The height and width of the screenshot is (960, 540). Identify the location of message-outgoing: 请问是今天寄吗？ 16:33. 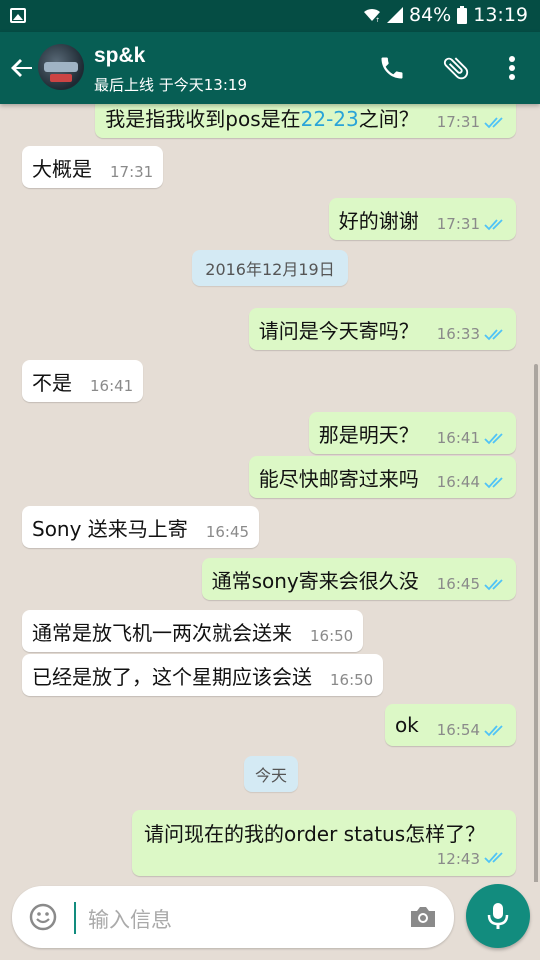
(382, 329).